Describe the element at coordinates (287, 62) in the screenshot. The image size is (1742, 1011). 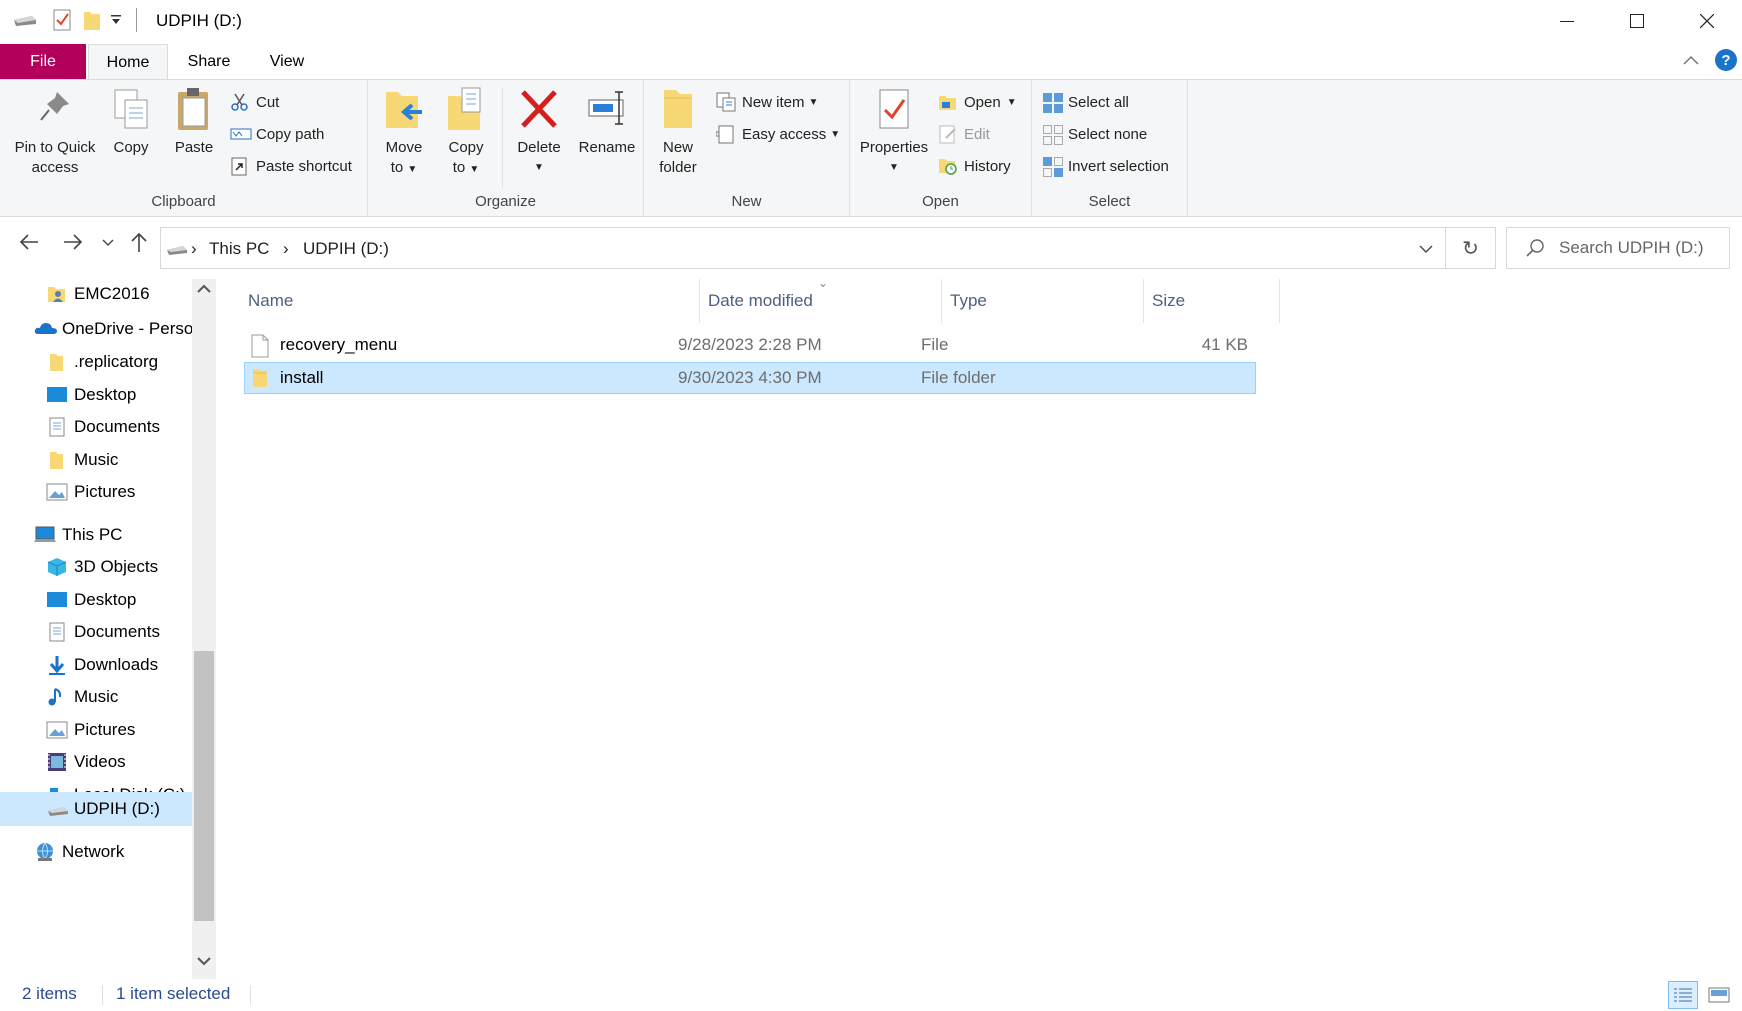
I see `tab-view: View` at that location.